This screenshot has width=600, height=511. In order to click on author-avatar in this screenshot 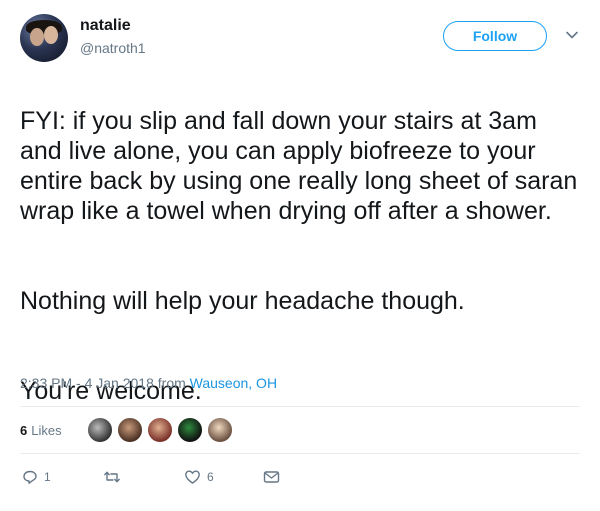, I will do `click(44, 38)`.